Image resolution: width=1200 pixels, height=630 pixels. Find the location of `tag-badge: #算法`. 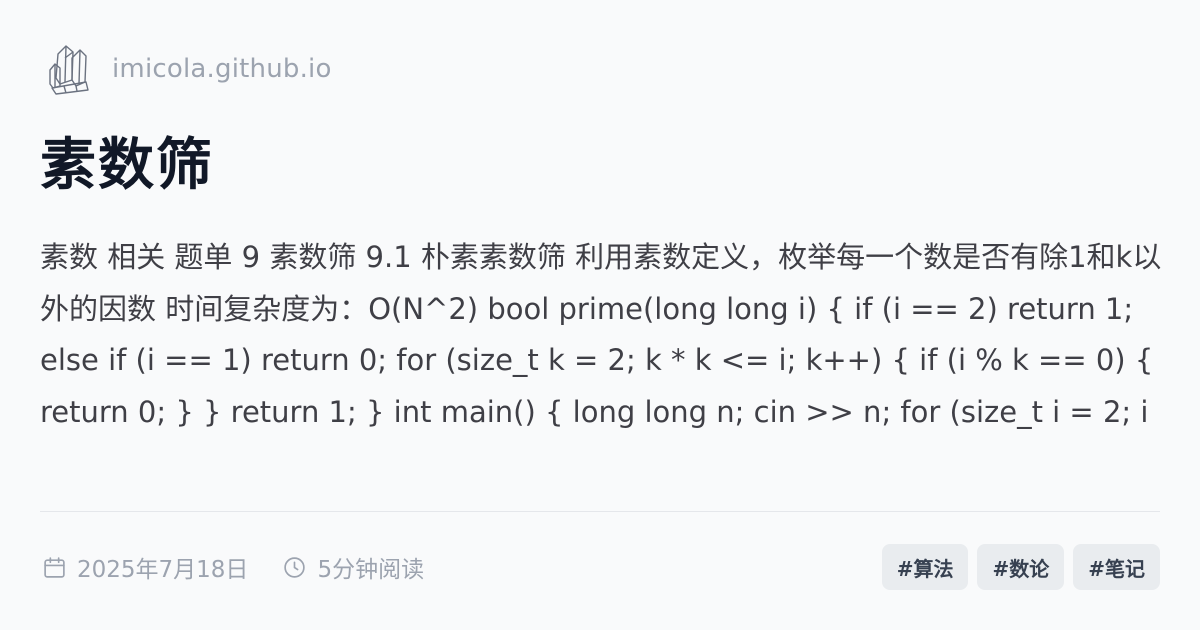

tag-badge: #算法 is located at coordinates (925, 567).